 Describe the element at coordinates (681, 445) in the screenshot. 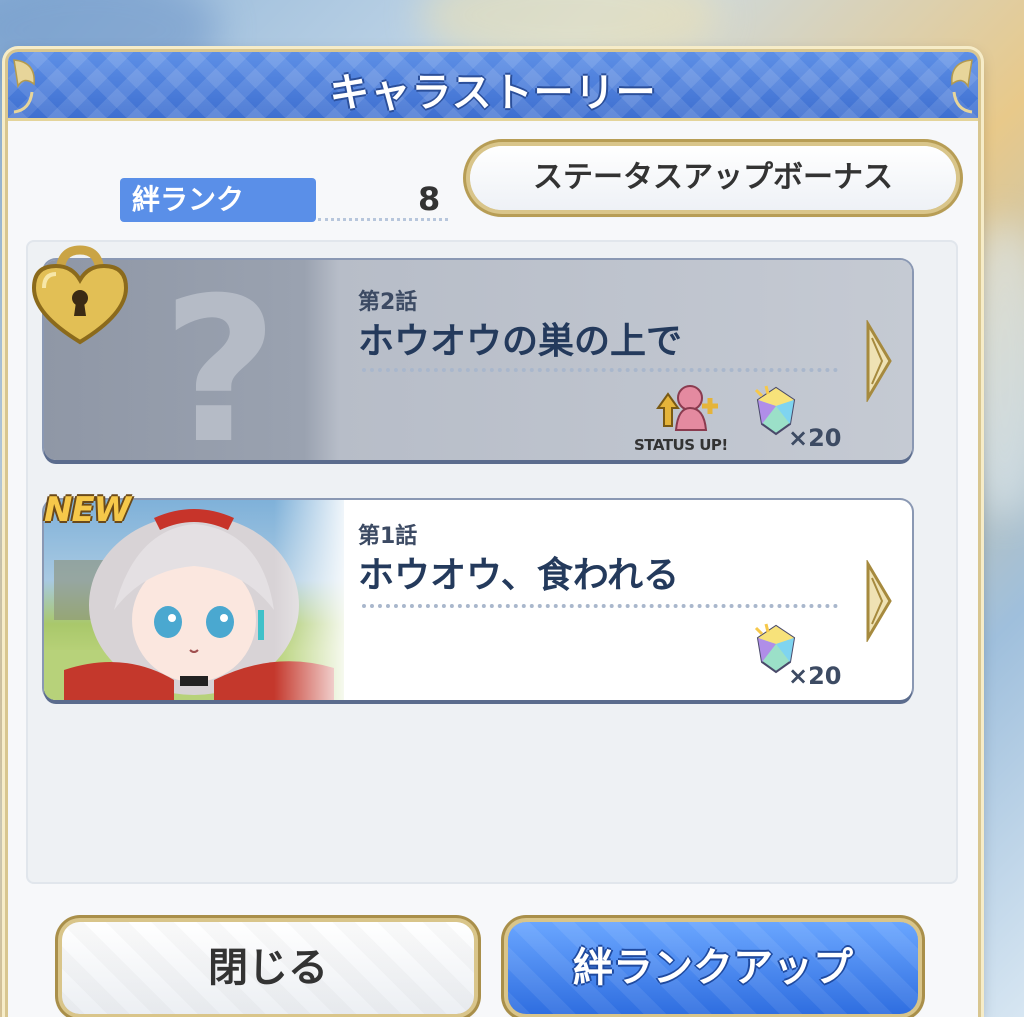

I see `status-up-text: STATUS UP!` at that location.